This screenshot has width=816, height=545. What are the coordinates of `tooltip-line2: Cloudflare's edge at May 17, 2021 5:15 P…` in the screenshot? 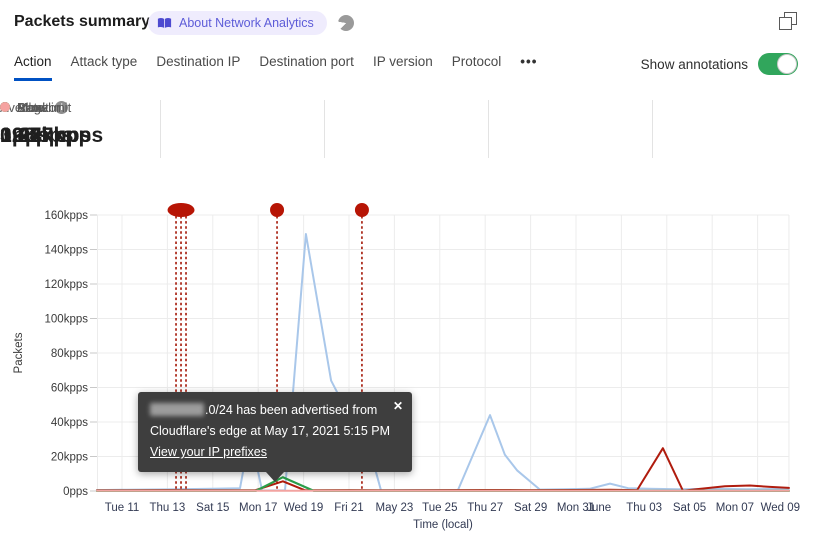 It's located at (270, 431).